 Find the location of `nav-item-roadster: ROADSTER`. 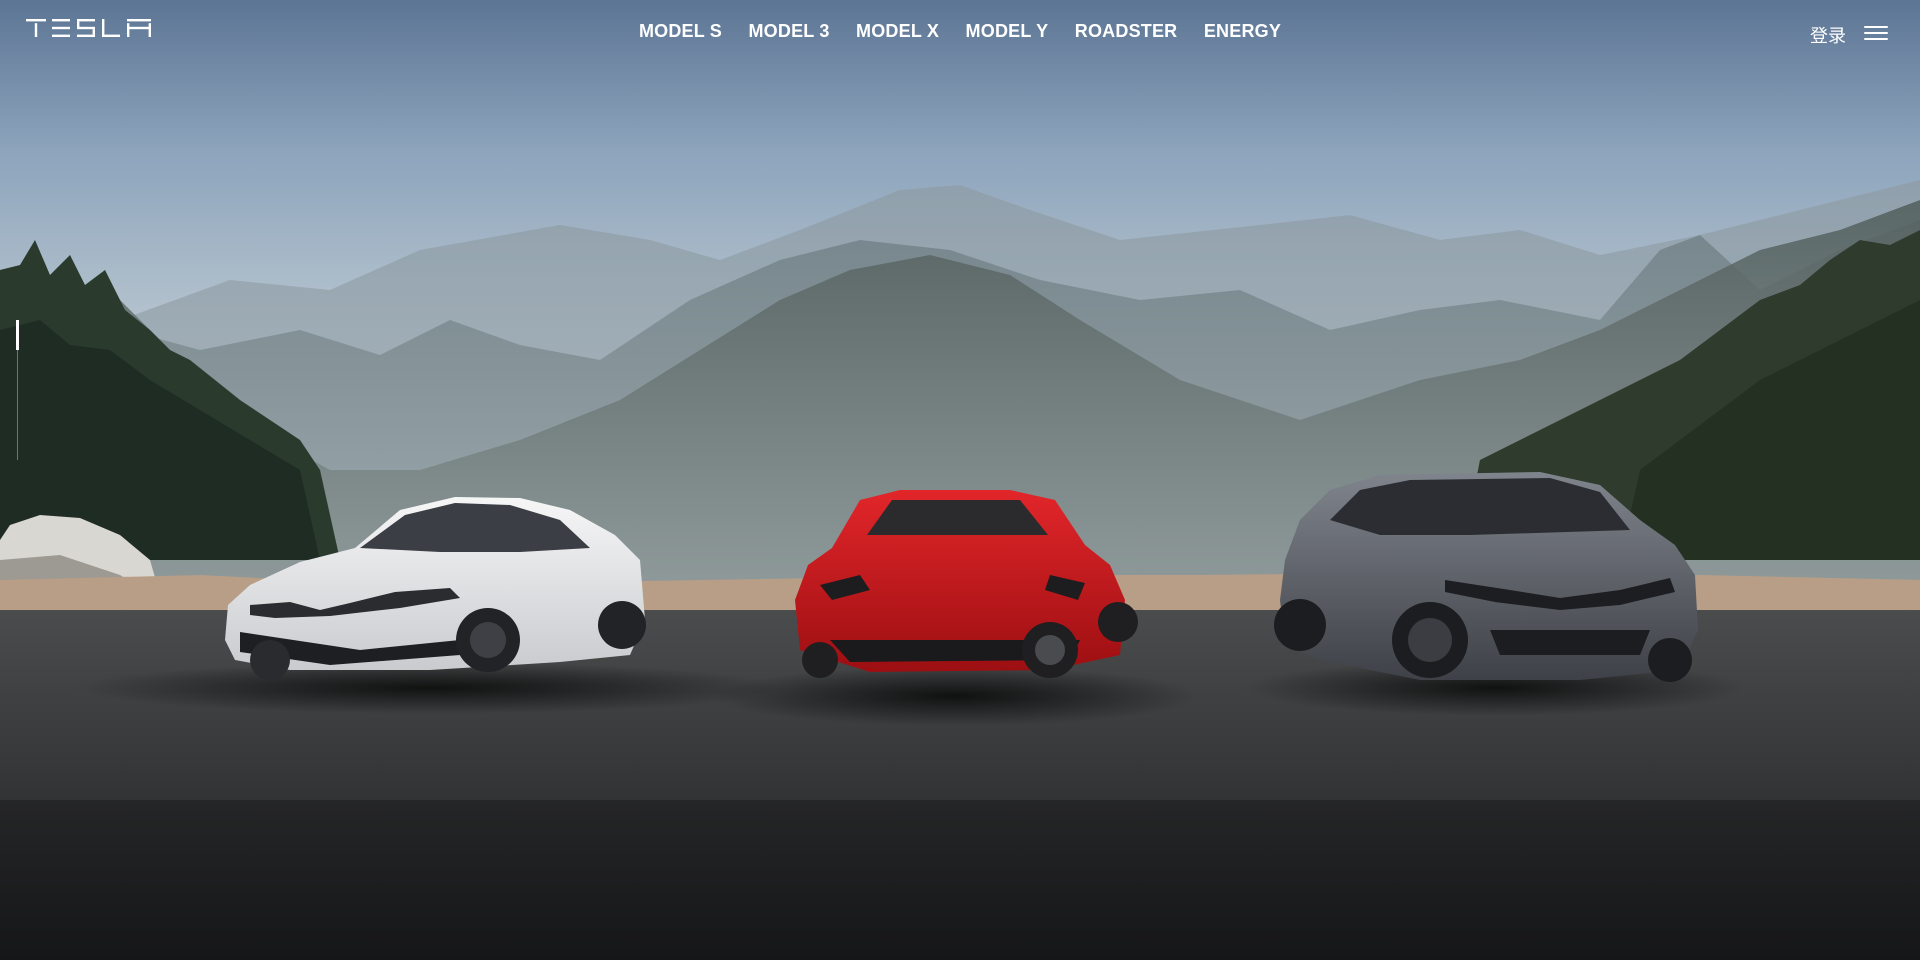

nav-item-roadster: ROADSTER is located at coordinates (1126, 31).